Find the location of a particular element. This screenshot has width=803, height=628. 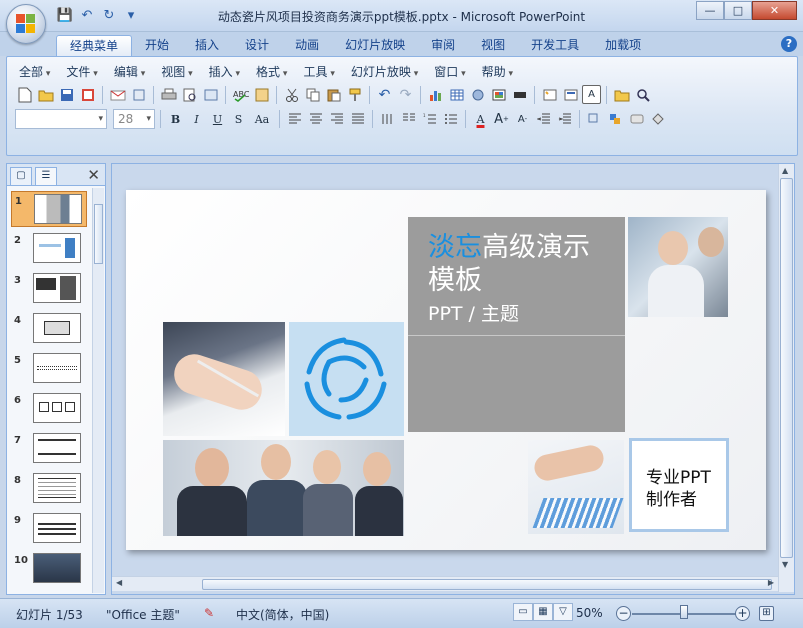

menu-format: 格式 is located at coordinates (273, 72).